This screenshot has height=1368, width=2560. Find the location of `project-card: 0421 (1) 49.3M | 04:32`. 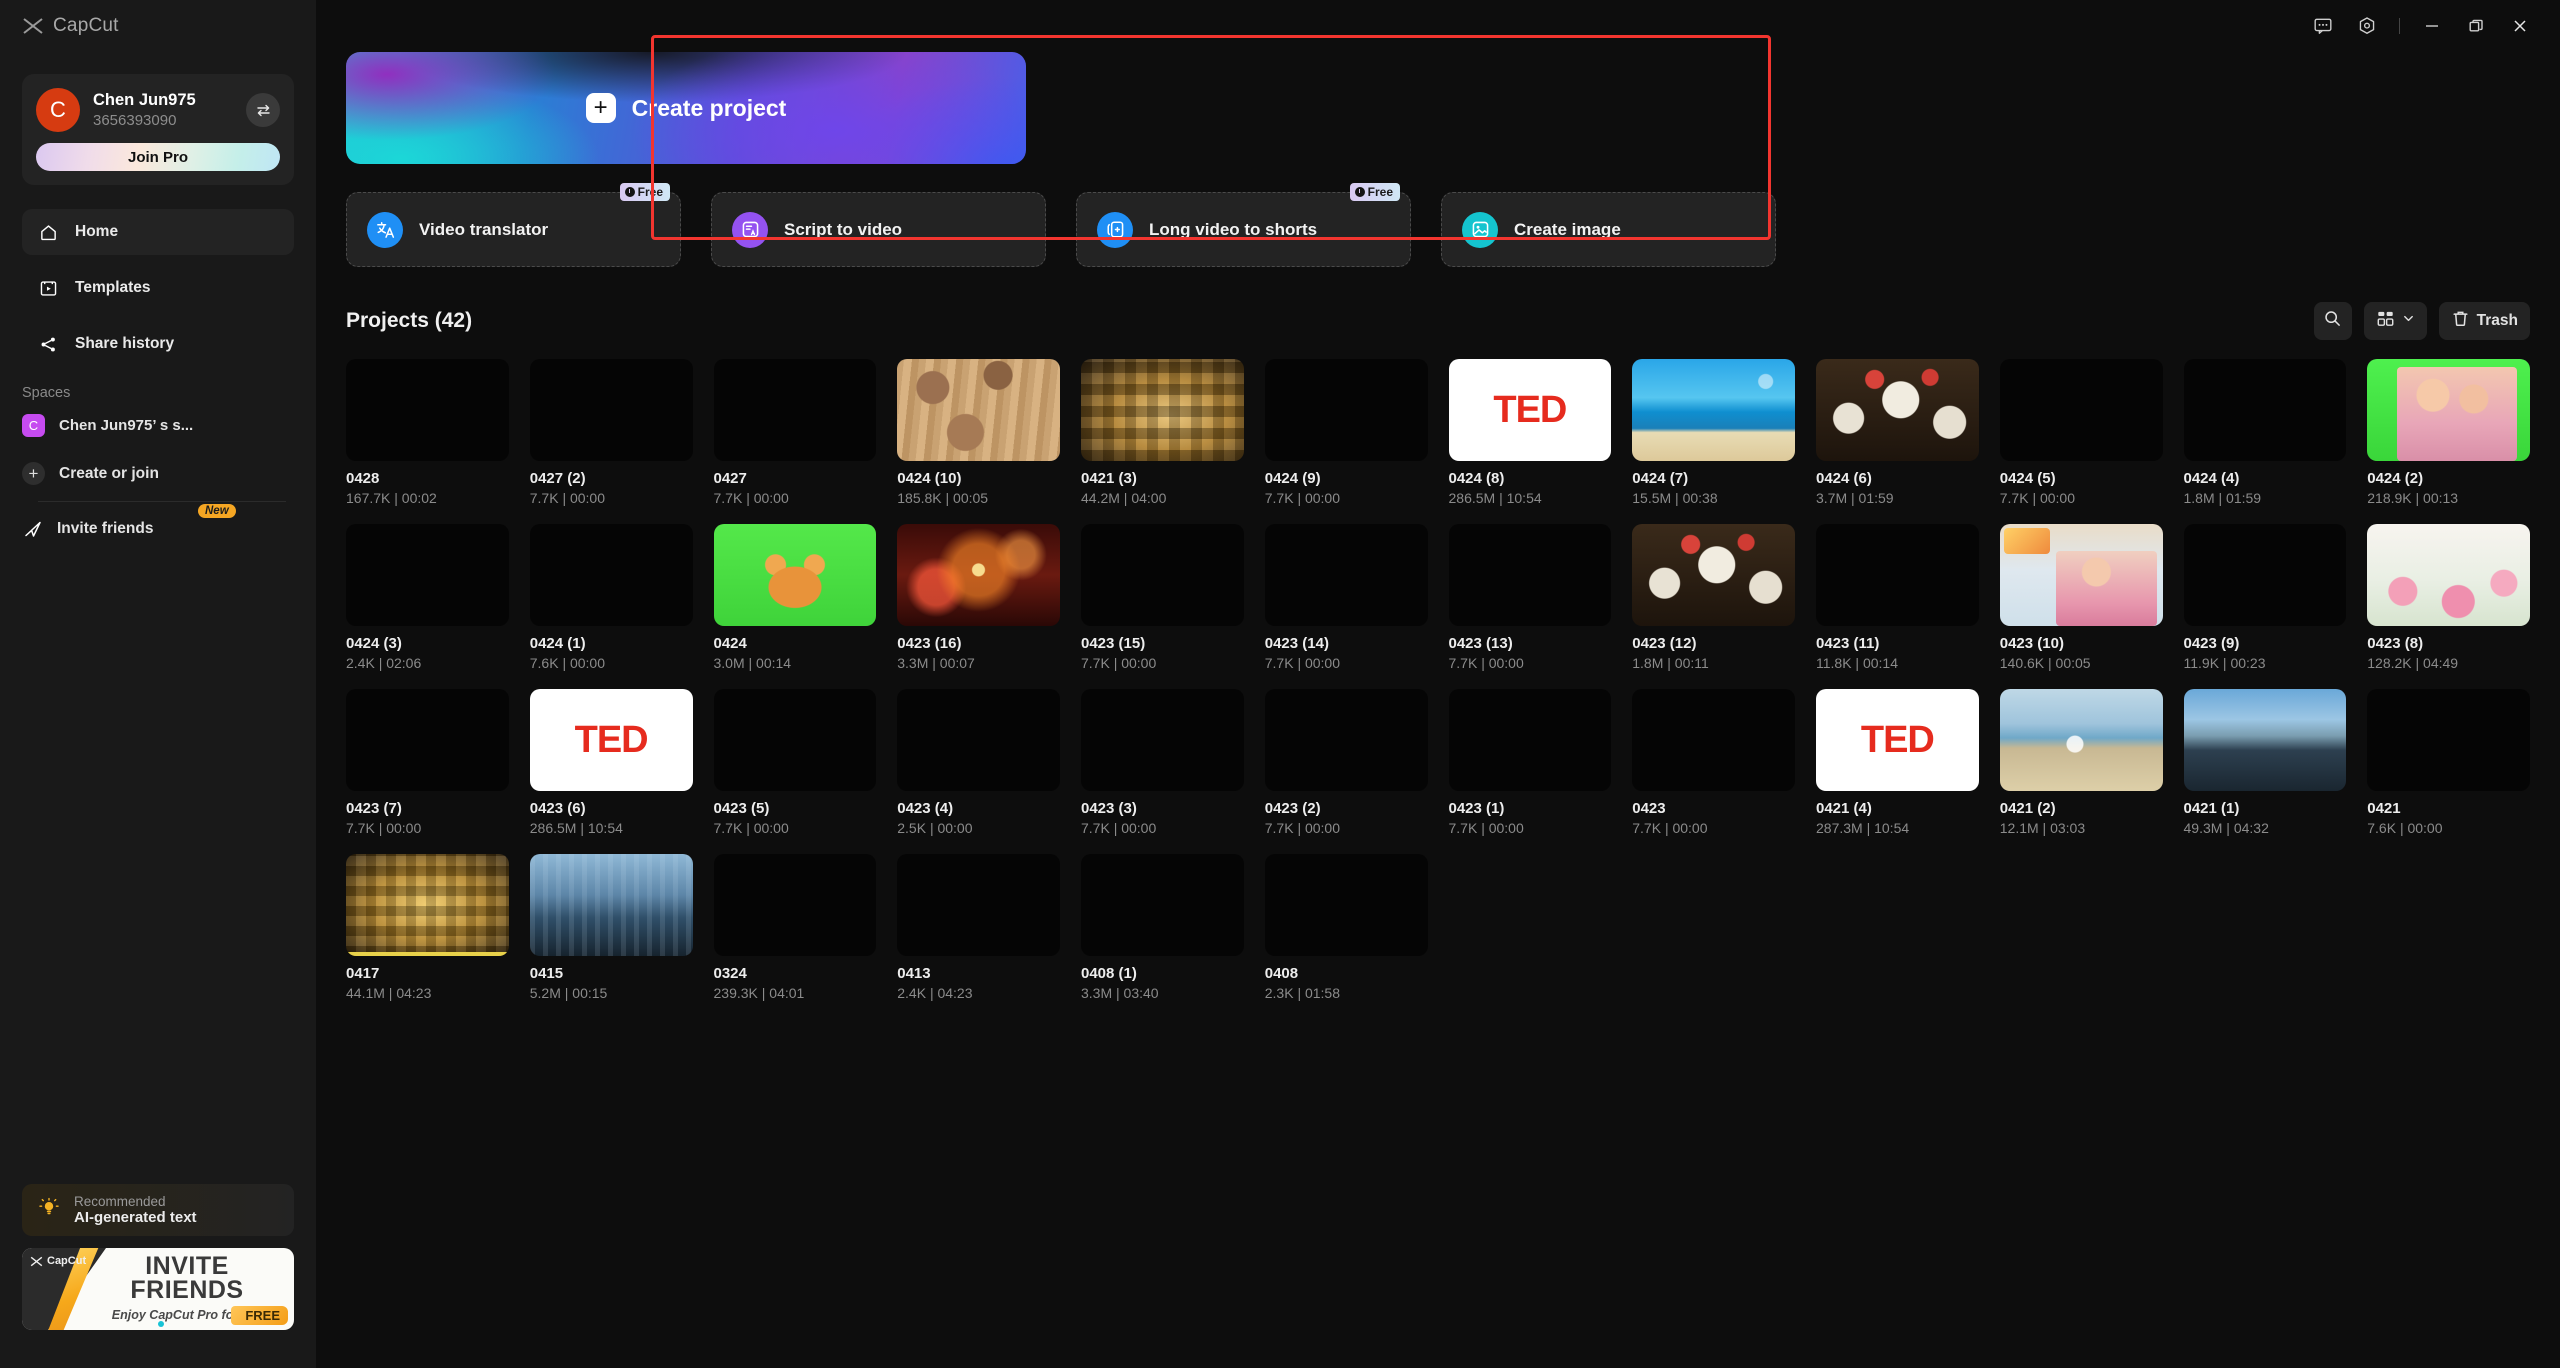

project-card: 0421 (1) 49.3M | 04:32 is located at coordinates (2265, 762).